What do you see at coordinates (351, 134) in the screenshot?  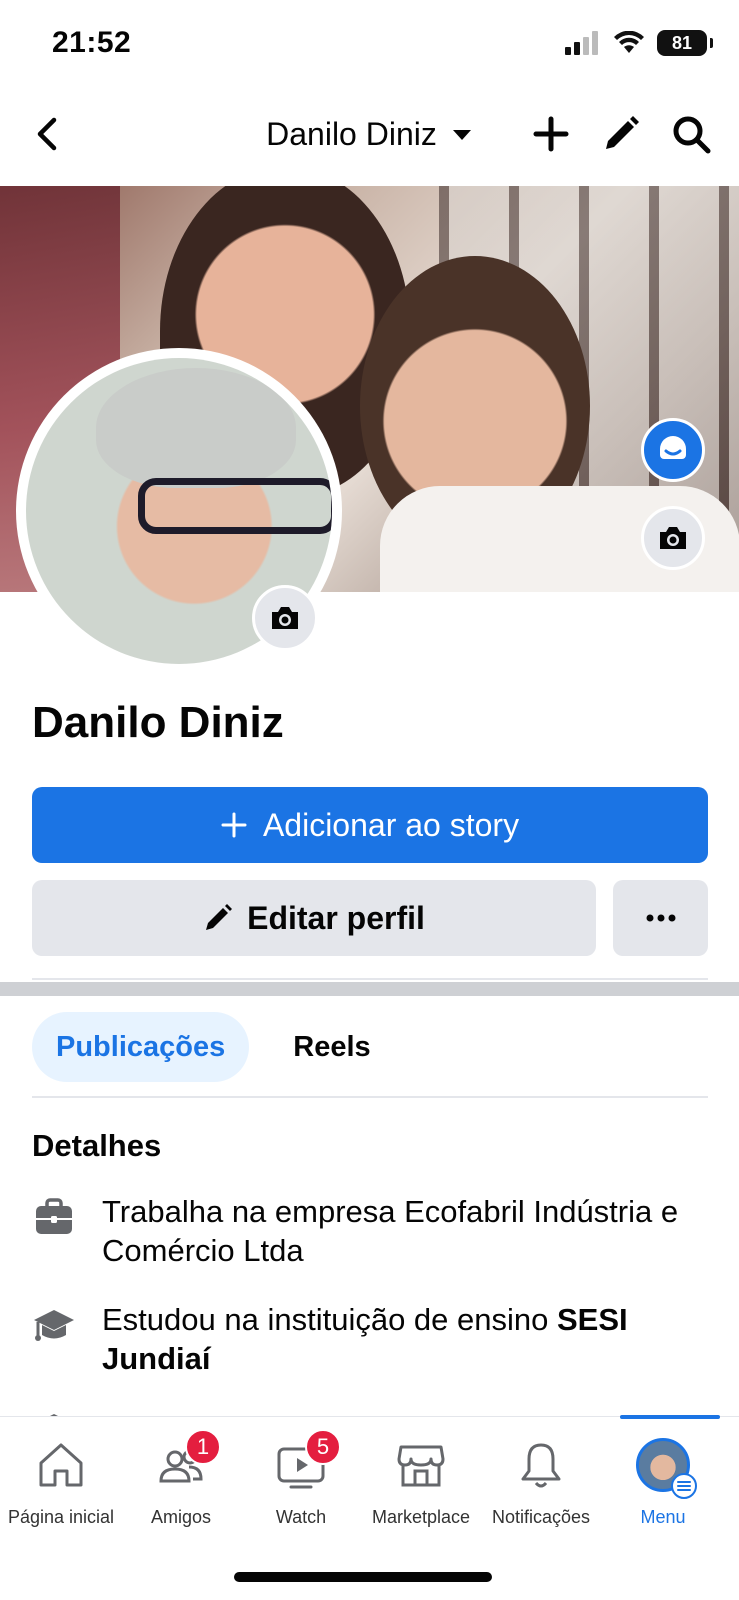 I see `nav-title: Danilo Diniz` at bounding box center [351, 134].